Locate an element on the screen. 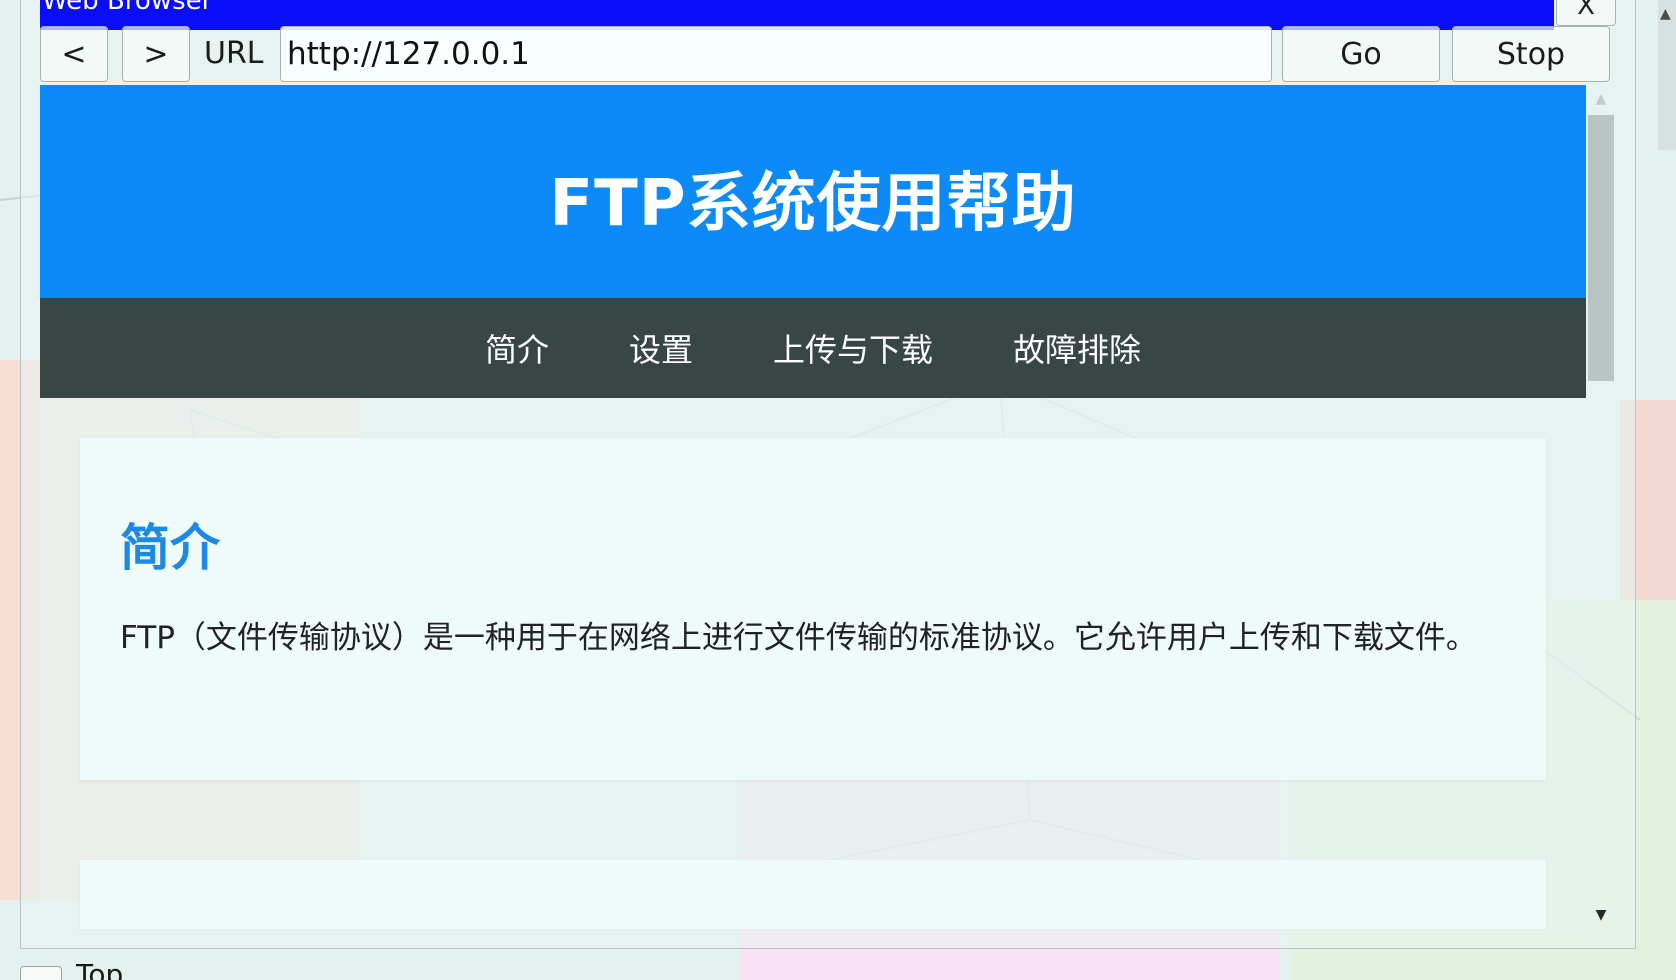 The image size is (1676, 980). scroll-thumb is located at coordinates (1601, 248).